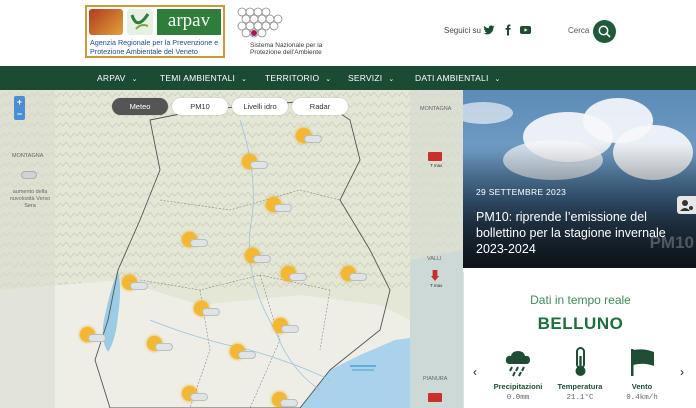 This screenshot has width=696, height=408. Describe the element at coordinates (140, 22) in the screenshot. I see `arpav-mark-icon` at that location.